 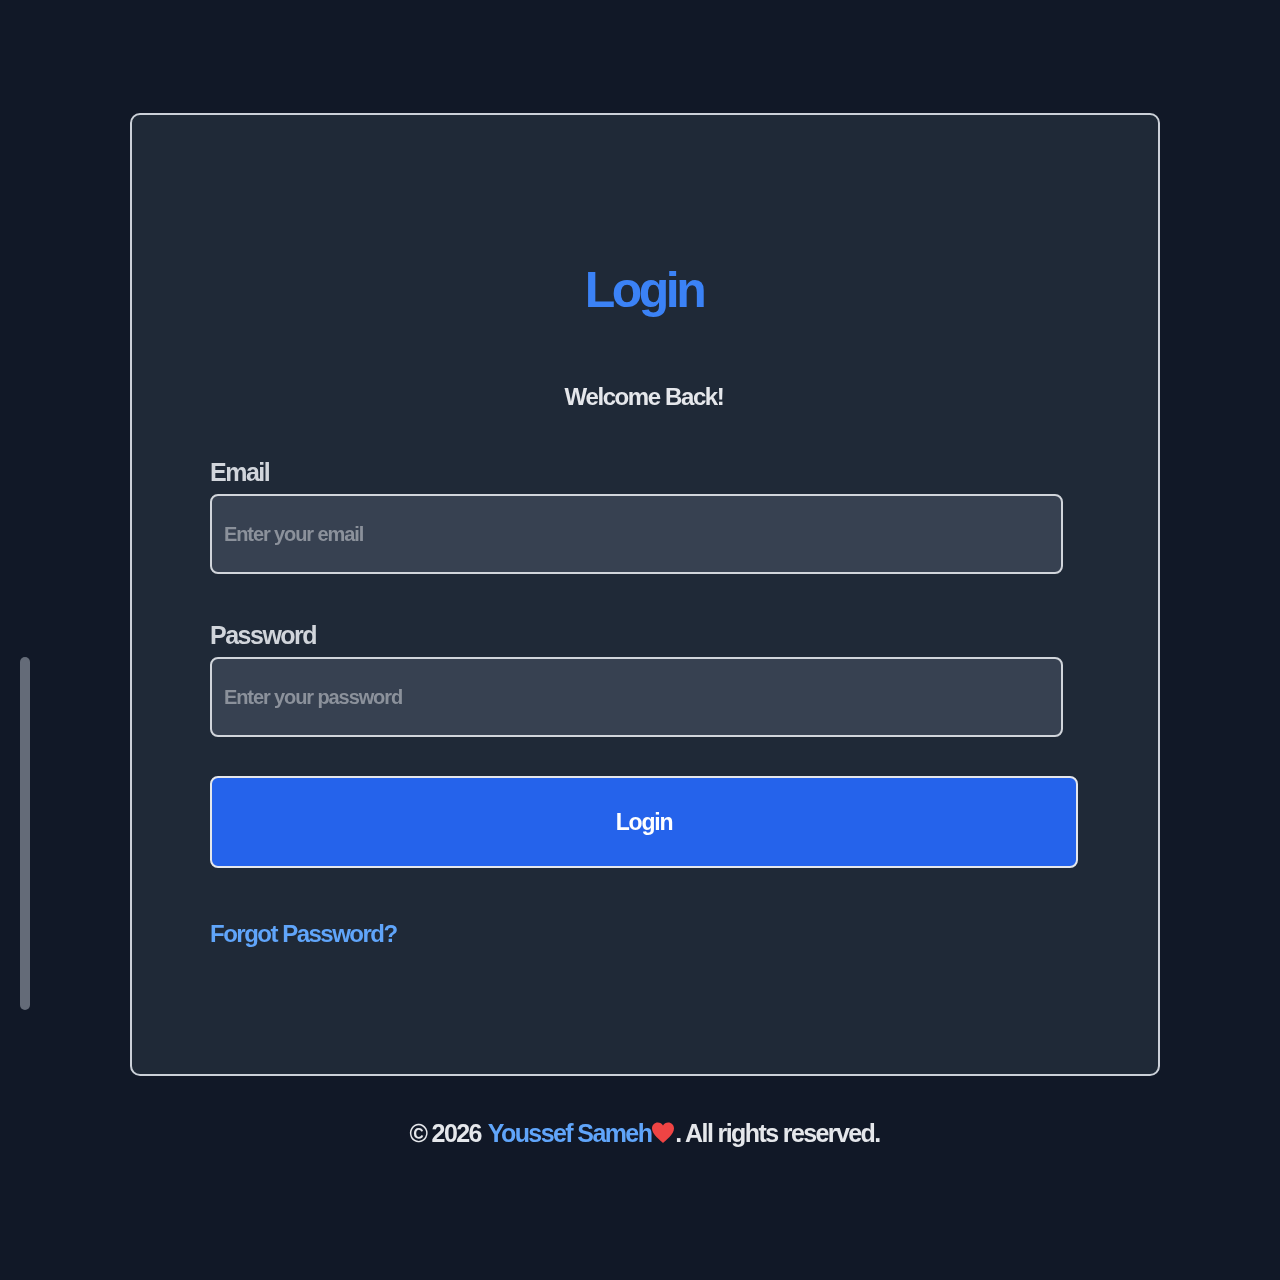 I want to click on copyright-text: © 2026 Youssef Sameh . All rights reserved., so click(x=644, y=1133).